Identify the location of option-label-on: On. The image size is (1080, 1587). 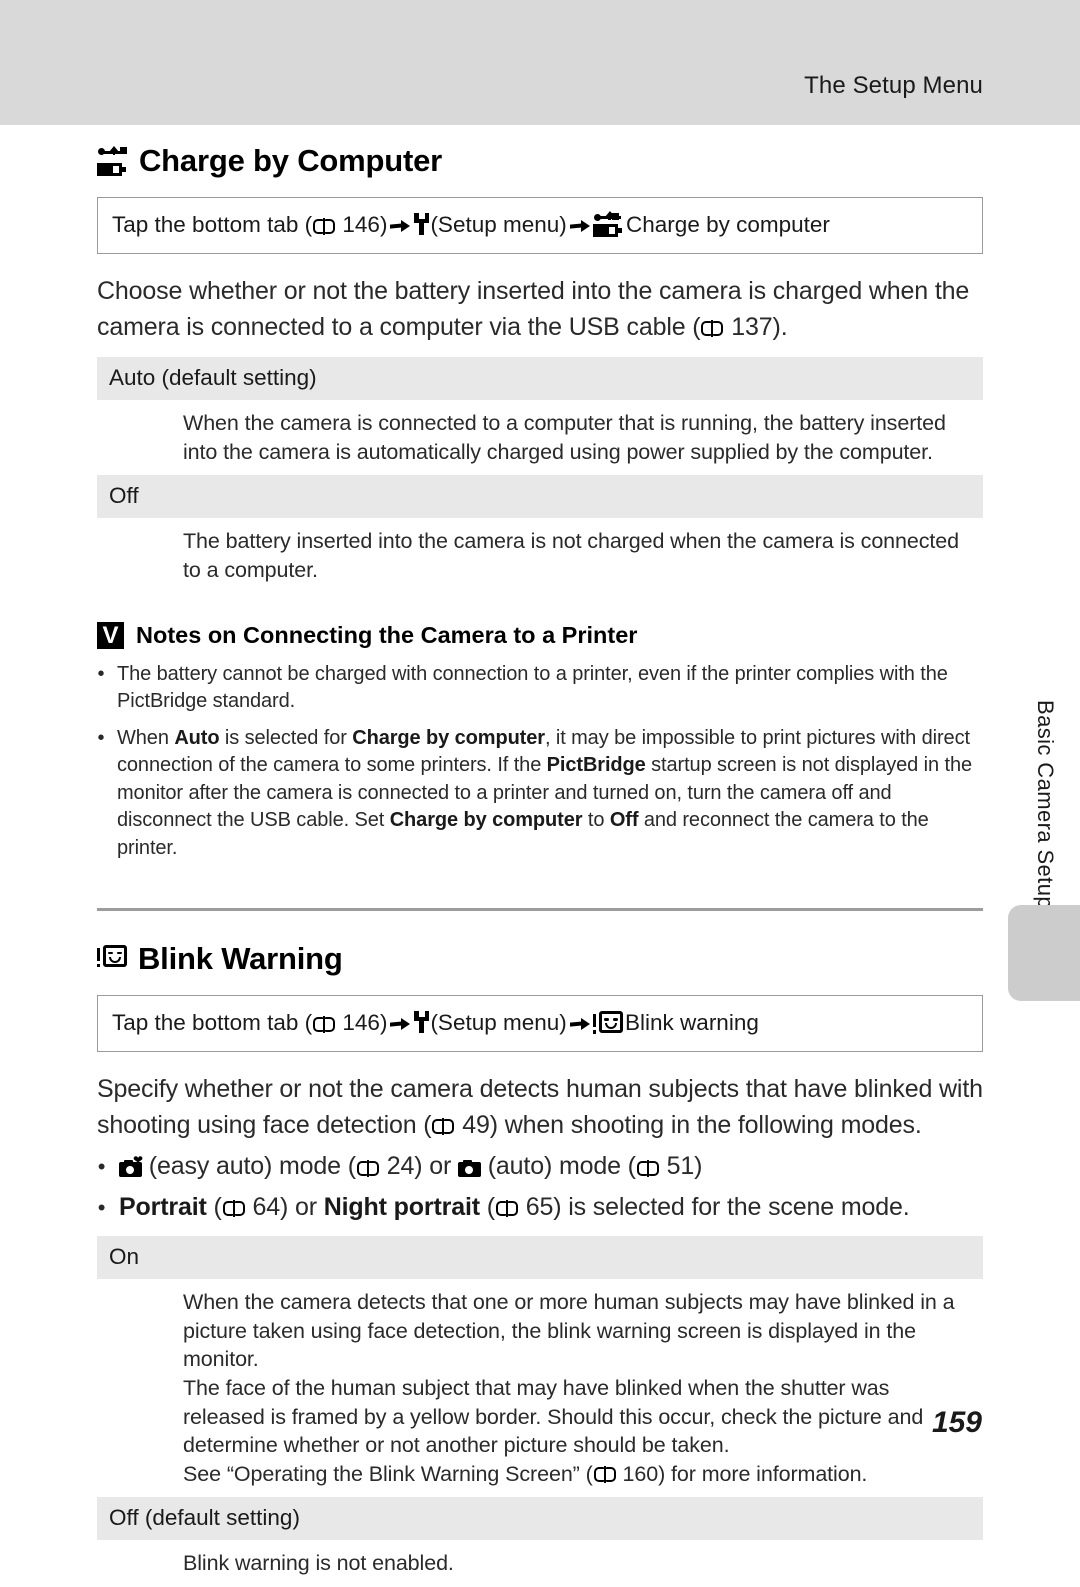
(540, 1258).